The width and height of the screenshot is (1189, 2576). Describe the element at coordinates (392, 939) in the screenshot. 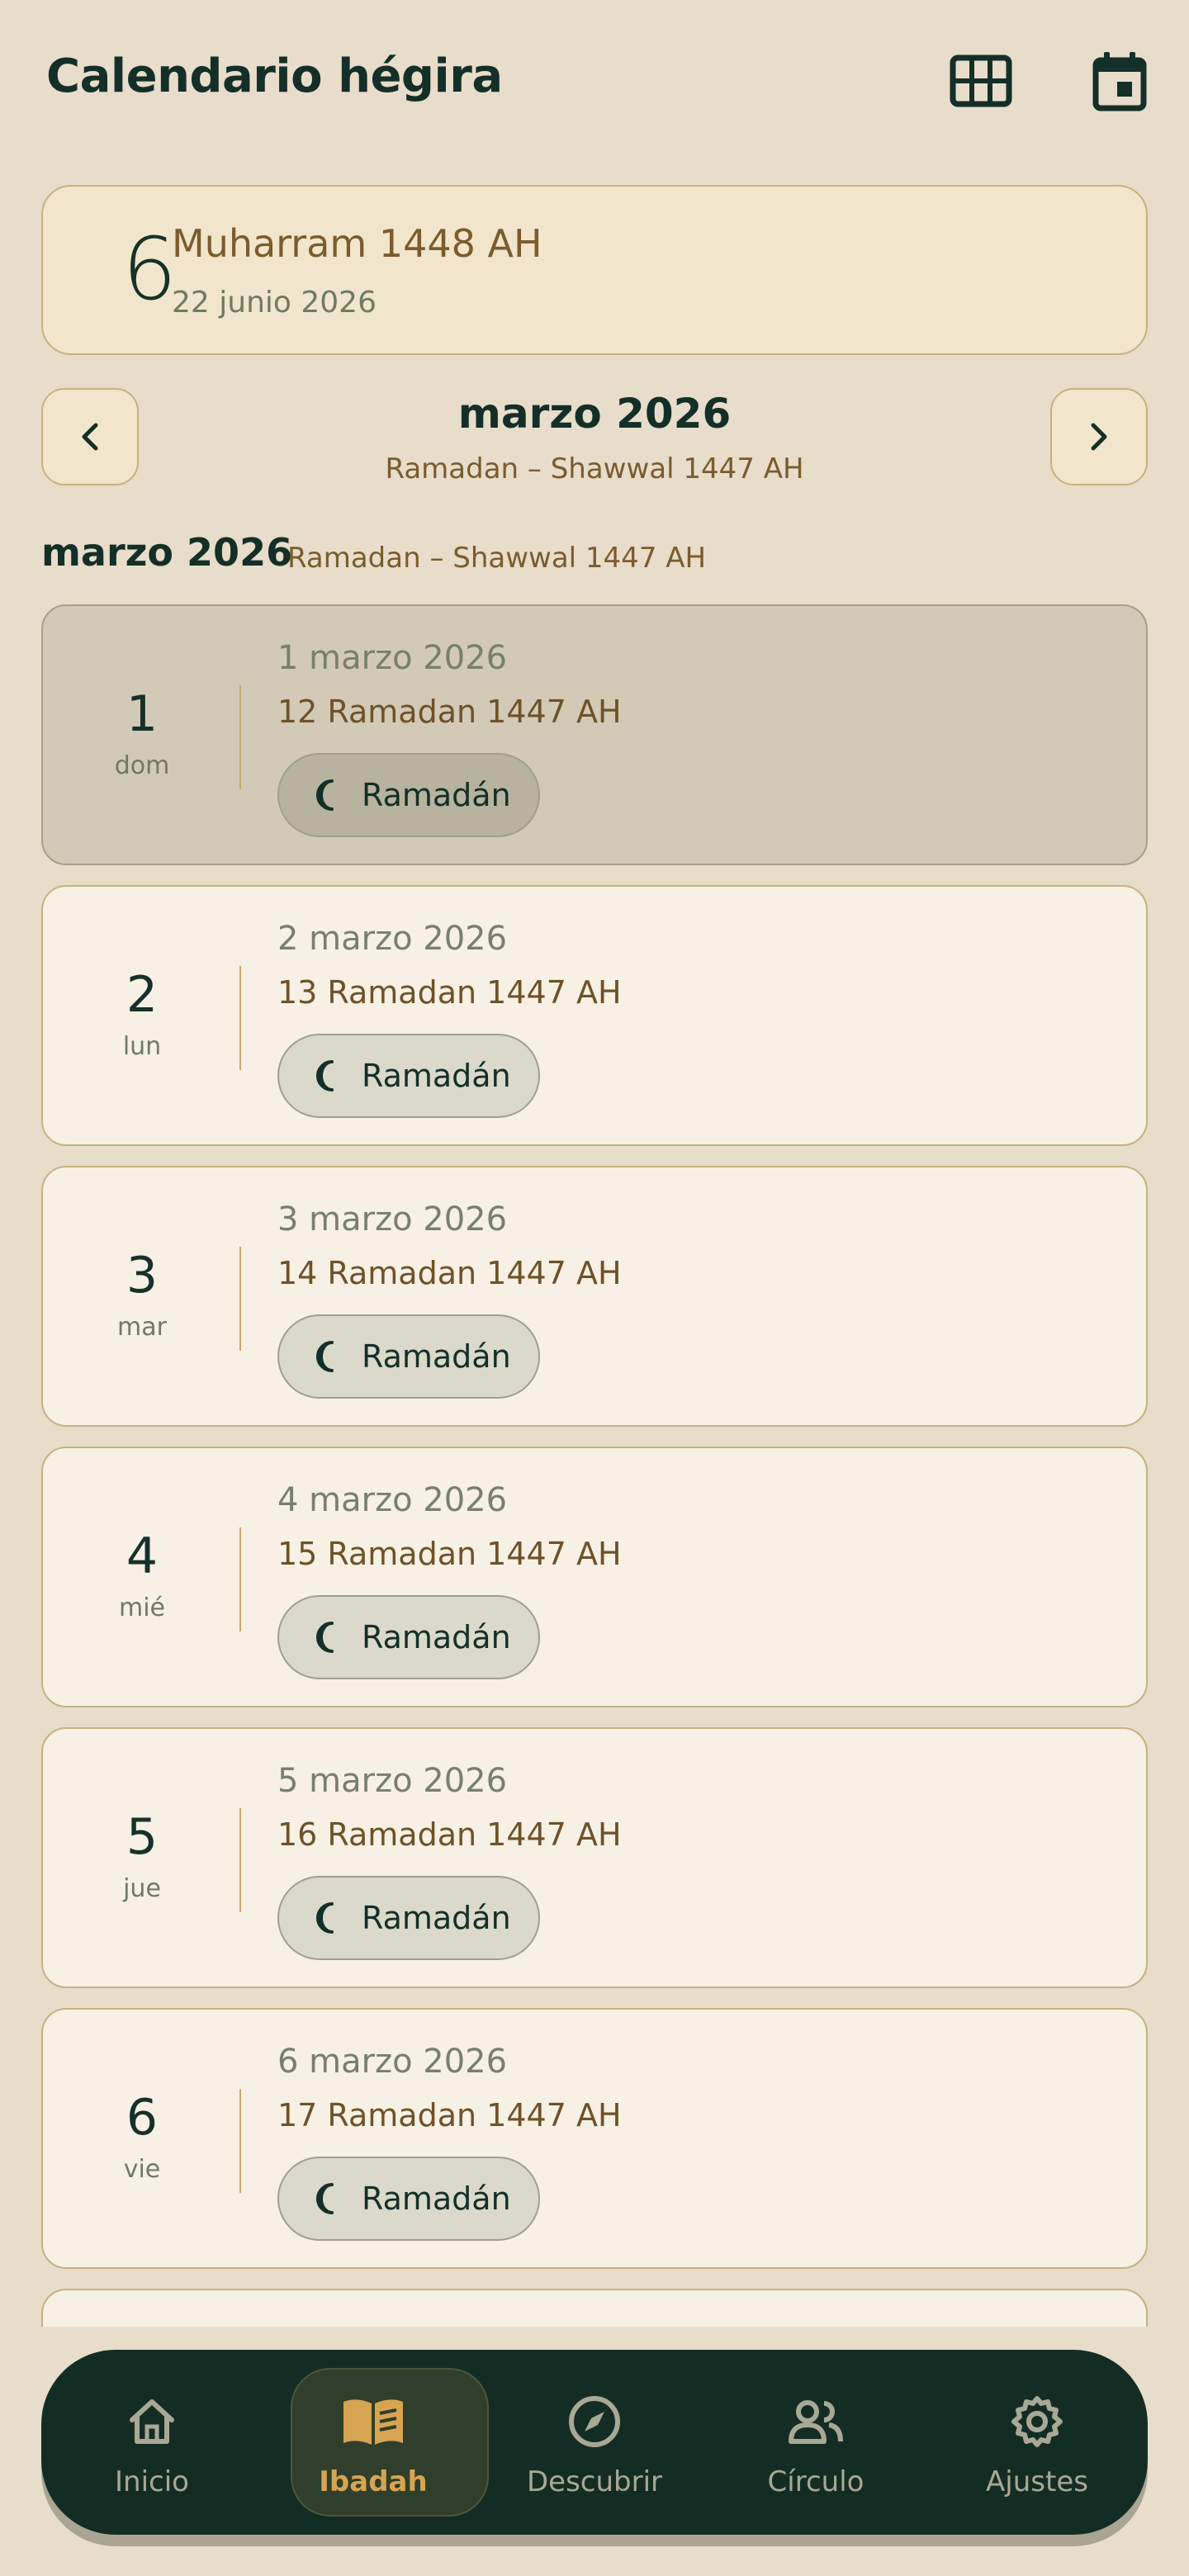

I see `gregorian-date: 2 marzo 2026` at that location.